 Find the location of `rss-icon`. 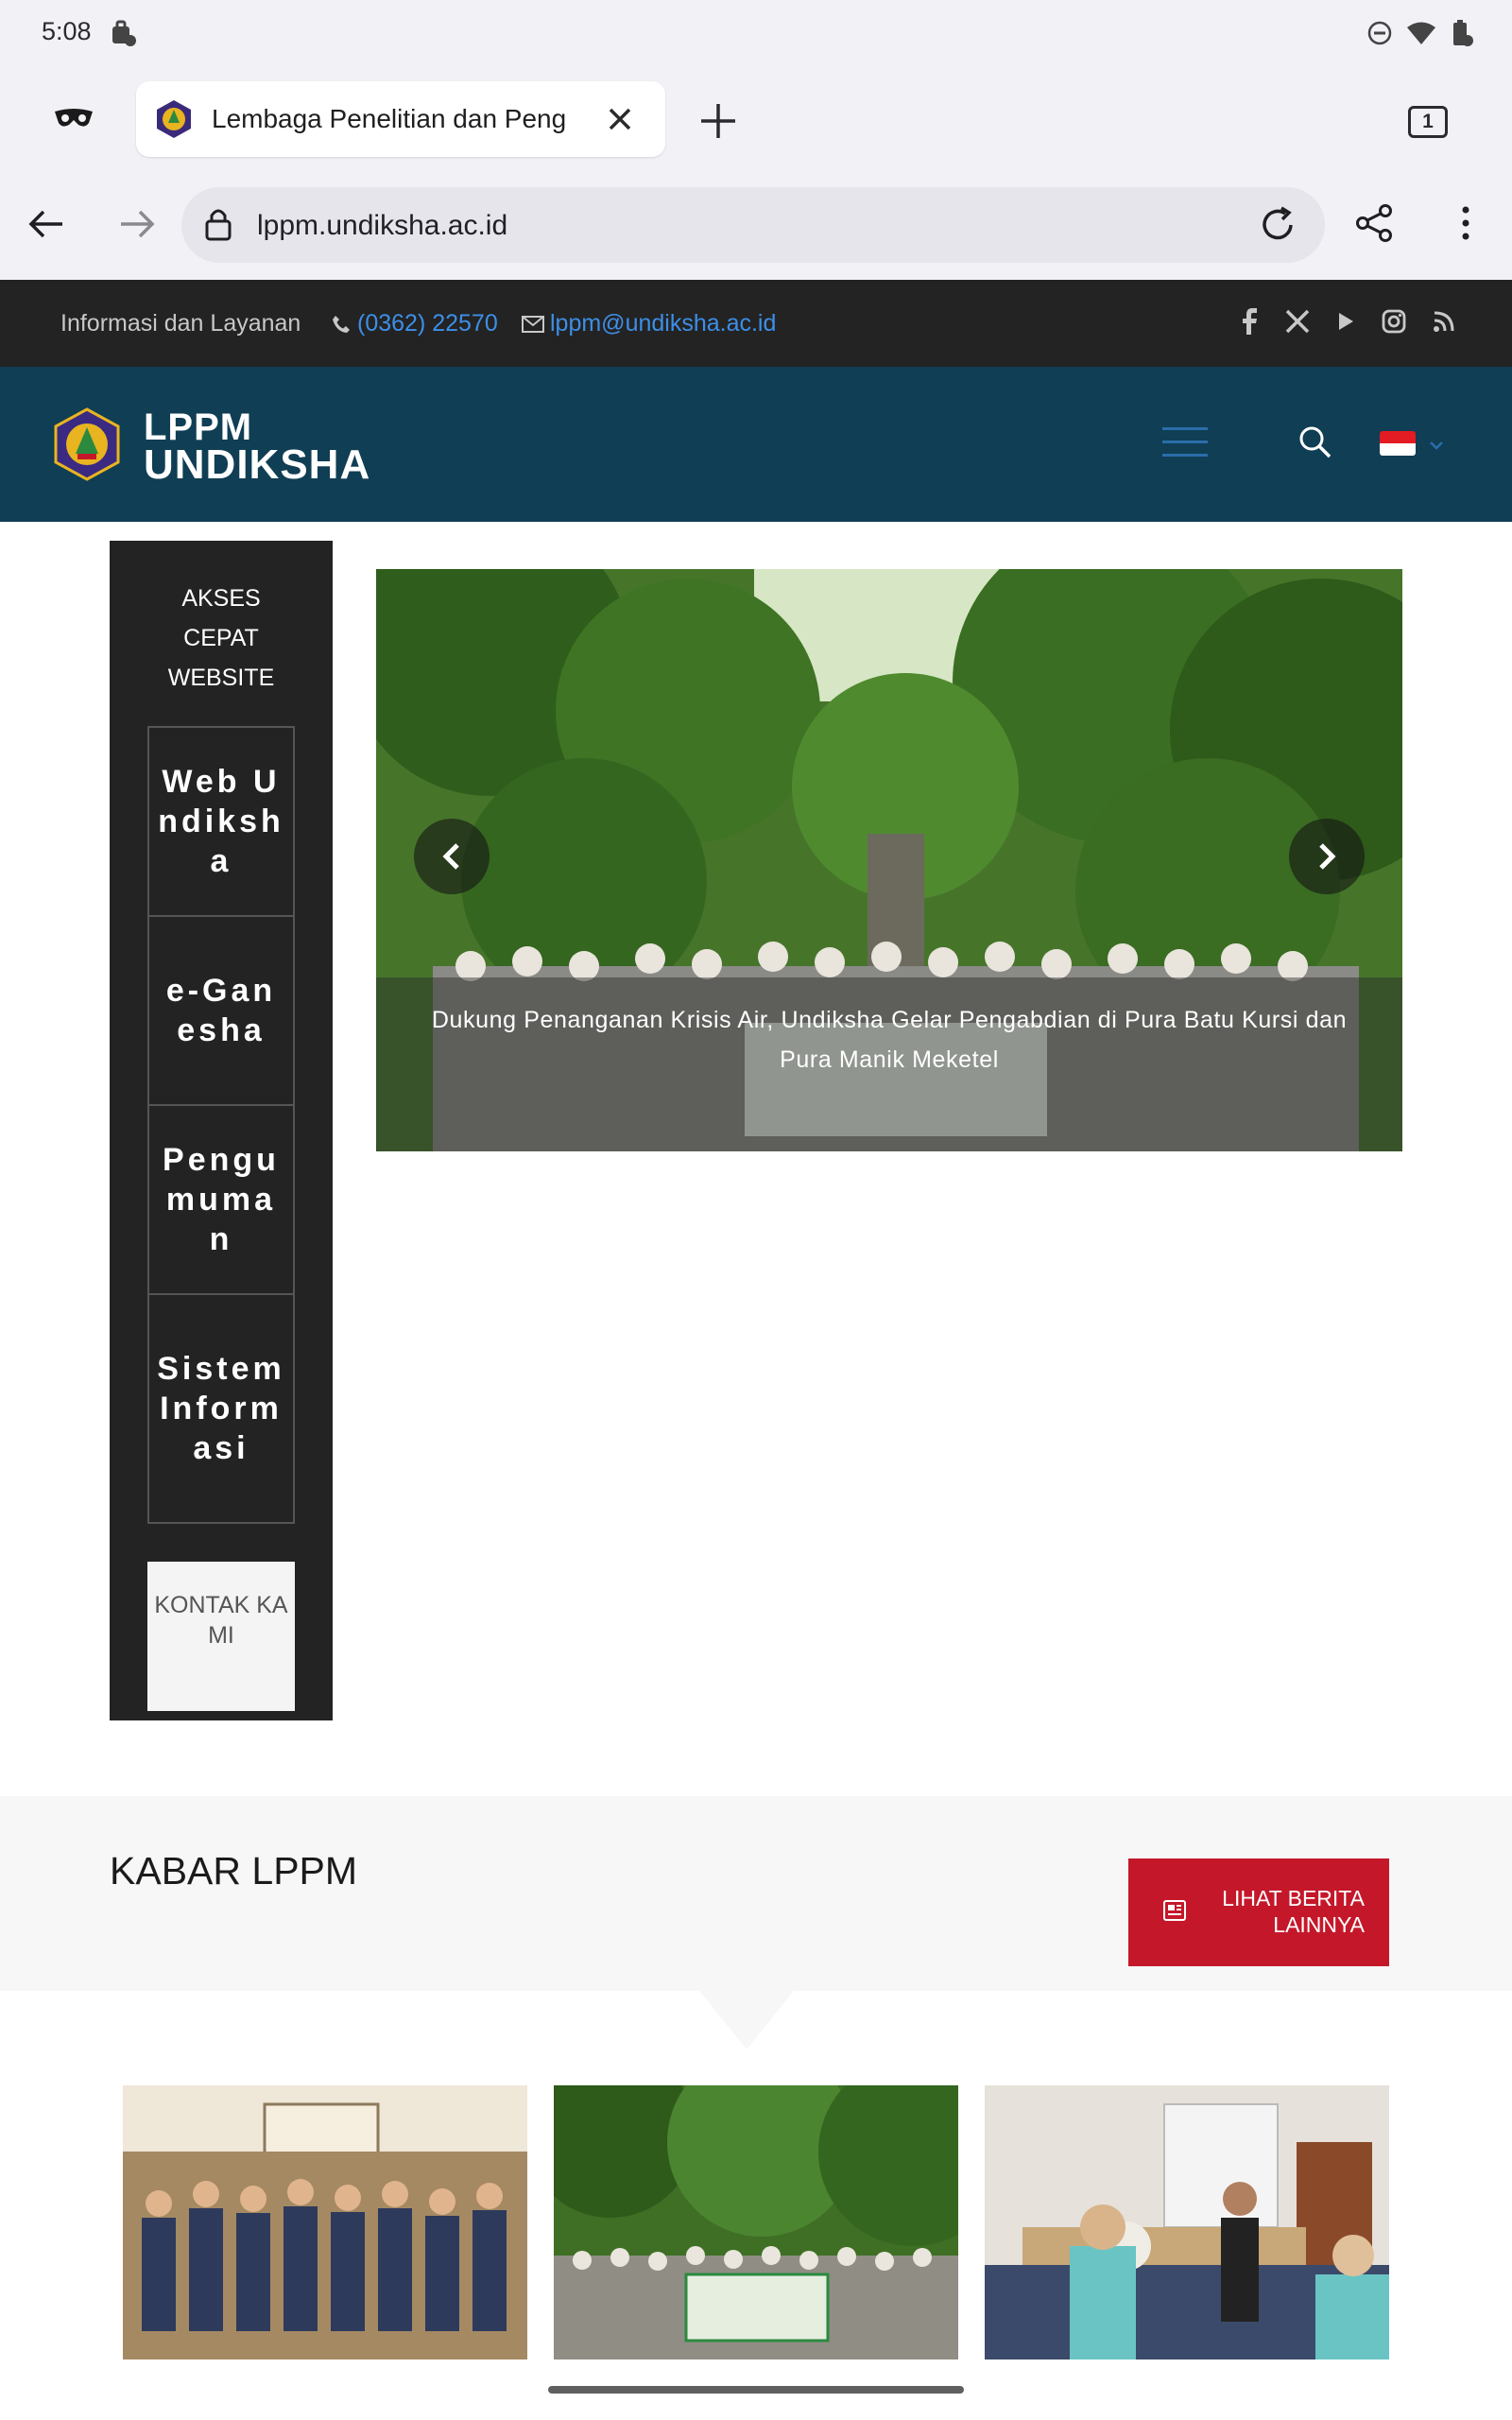

rss-icon is located at coordinates (1444, 323).